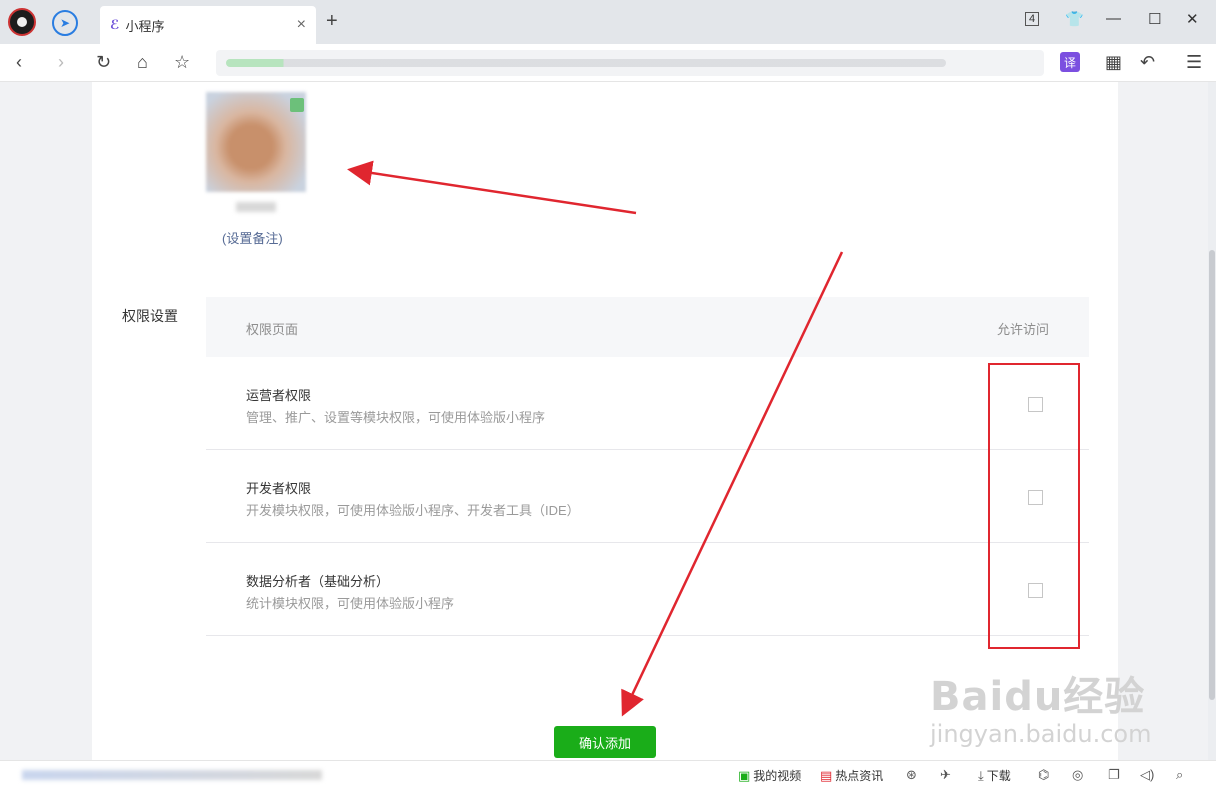 The height and width of the screenshot is (788, 1216). Describe the element at coordinates (981, 775) in the screenshot. I see `download-icon: ⤓` at that location.